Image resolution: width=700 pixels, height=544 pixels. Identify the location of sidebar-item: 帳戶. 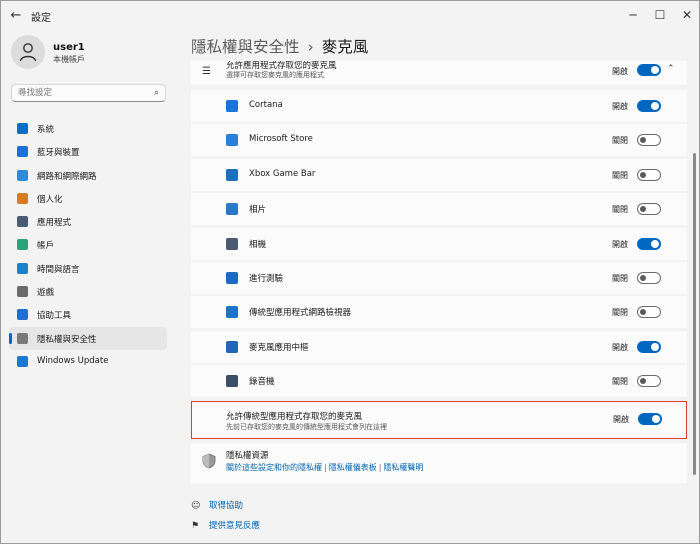
(88, 244).